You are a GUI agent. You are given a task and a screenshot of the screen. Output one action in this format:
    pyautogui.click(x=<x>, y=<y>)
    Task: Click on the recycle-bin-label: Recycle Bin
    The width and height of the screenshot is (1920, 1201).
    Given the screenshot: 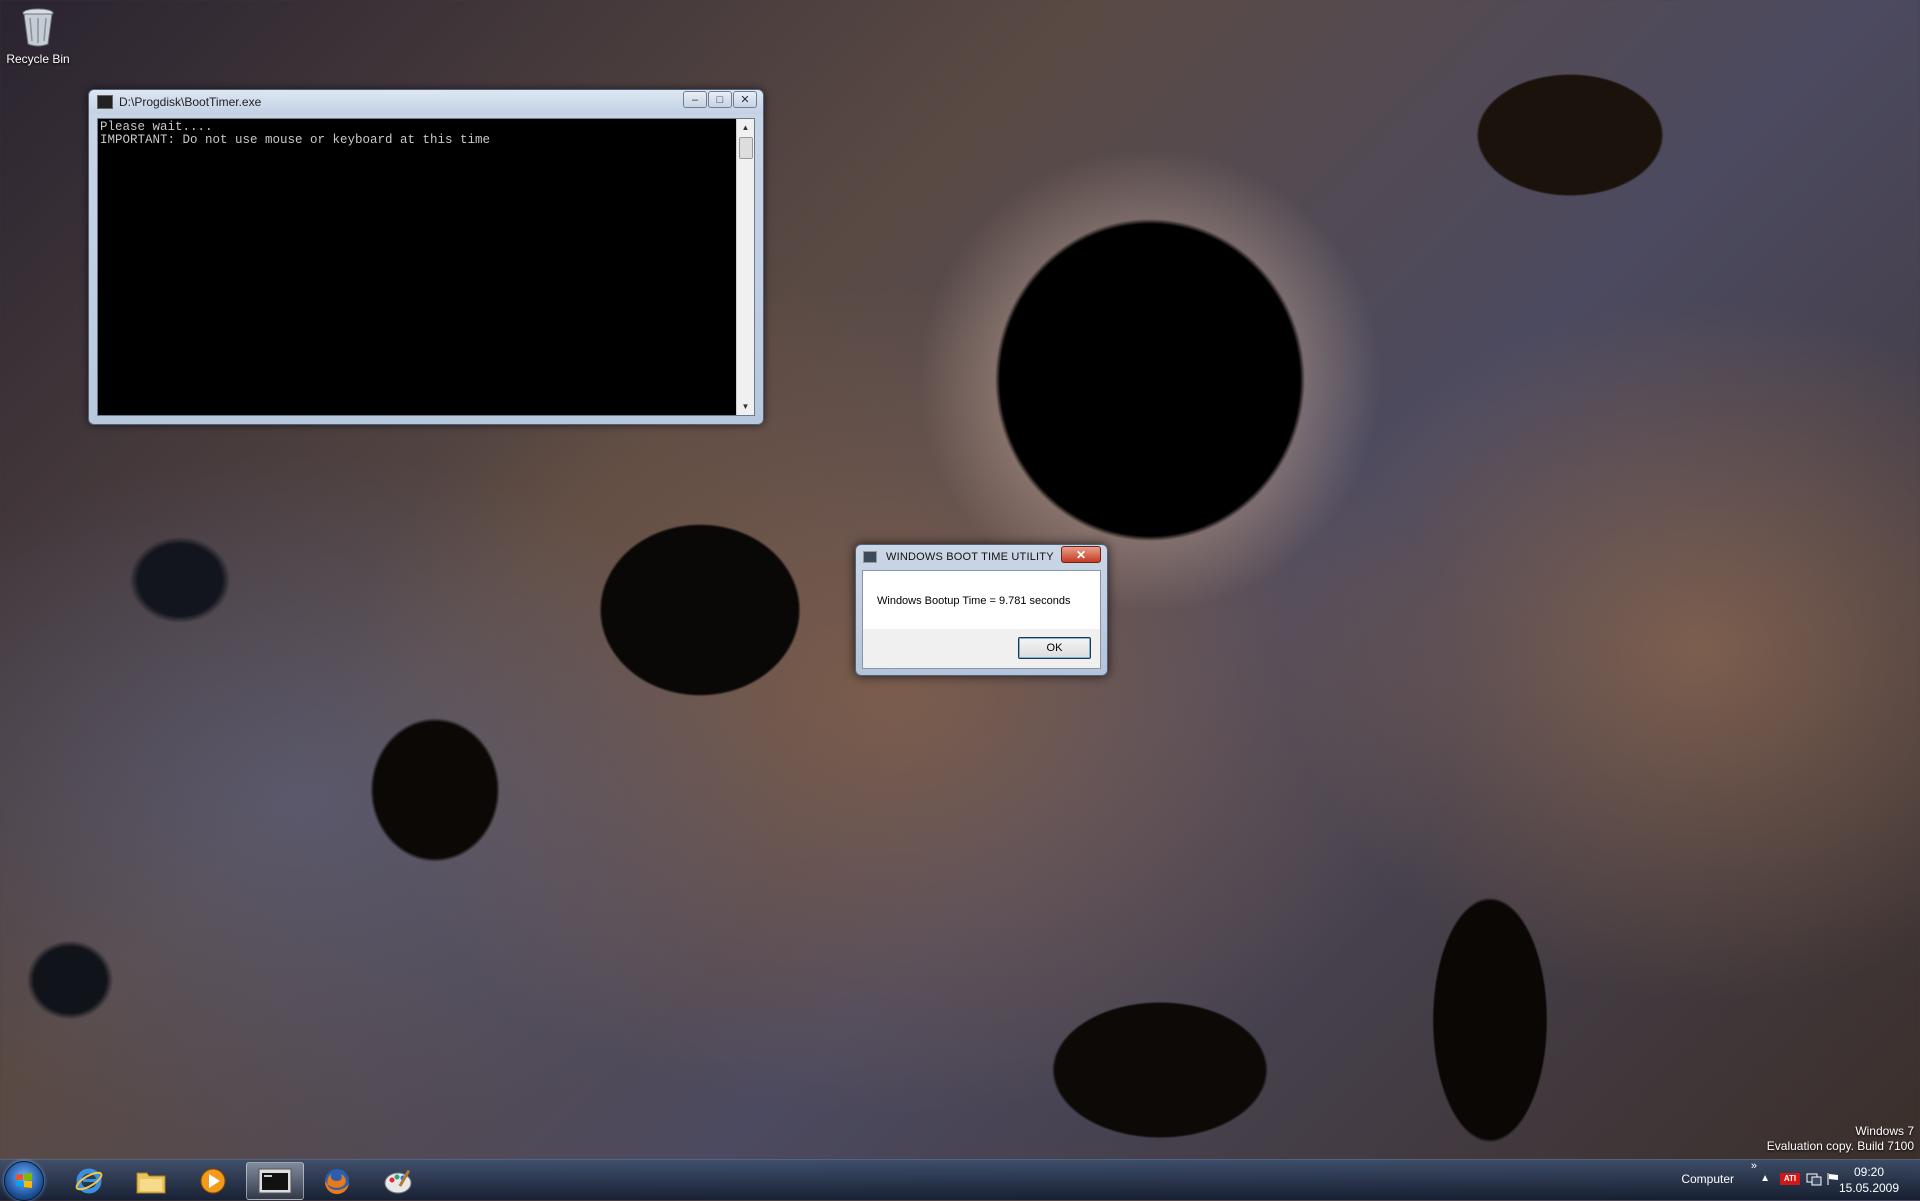 What is the action you would take?
    pyautogui.click(x=38, y=59)
    